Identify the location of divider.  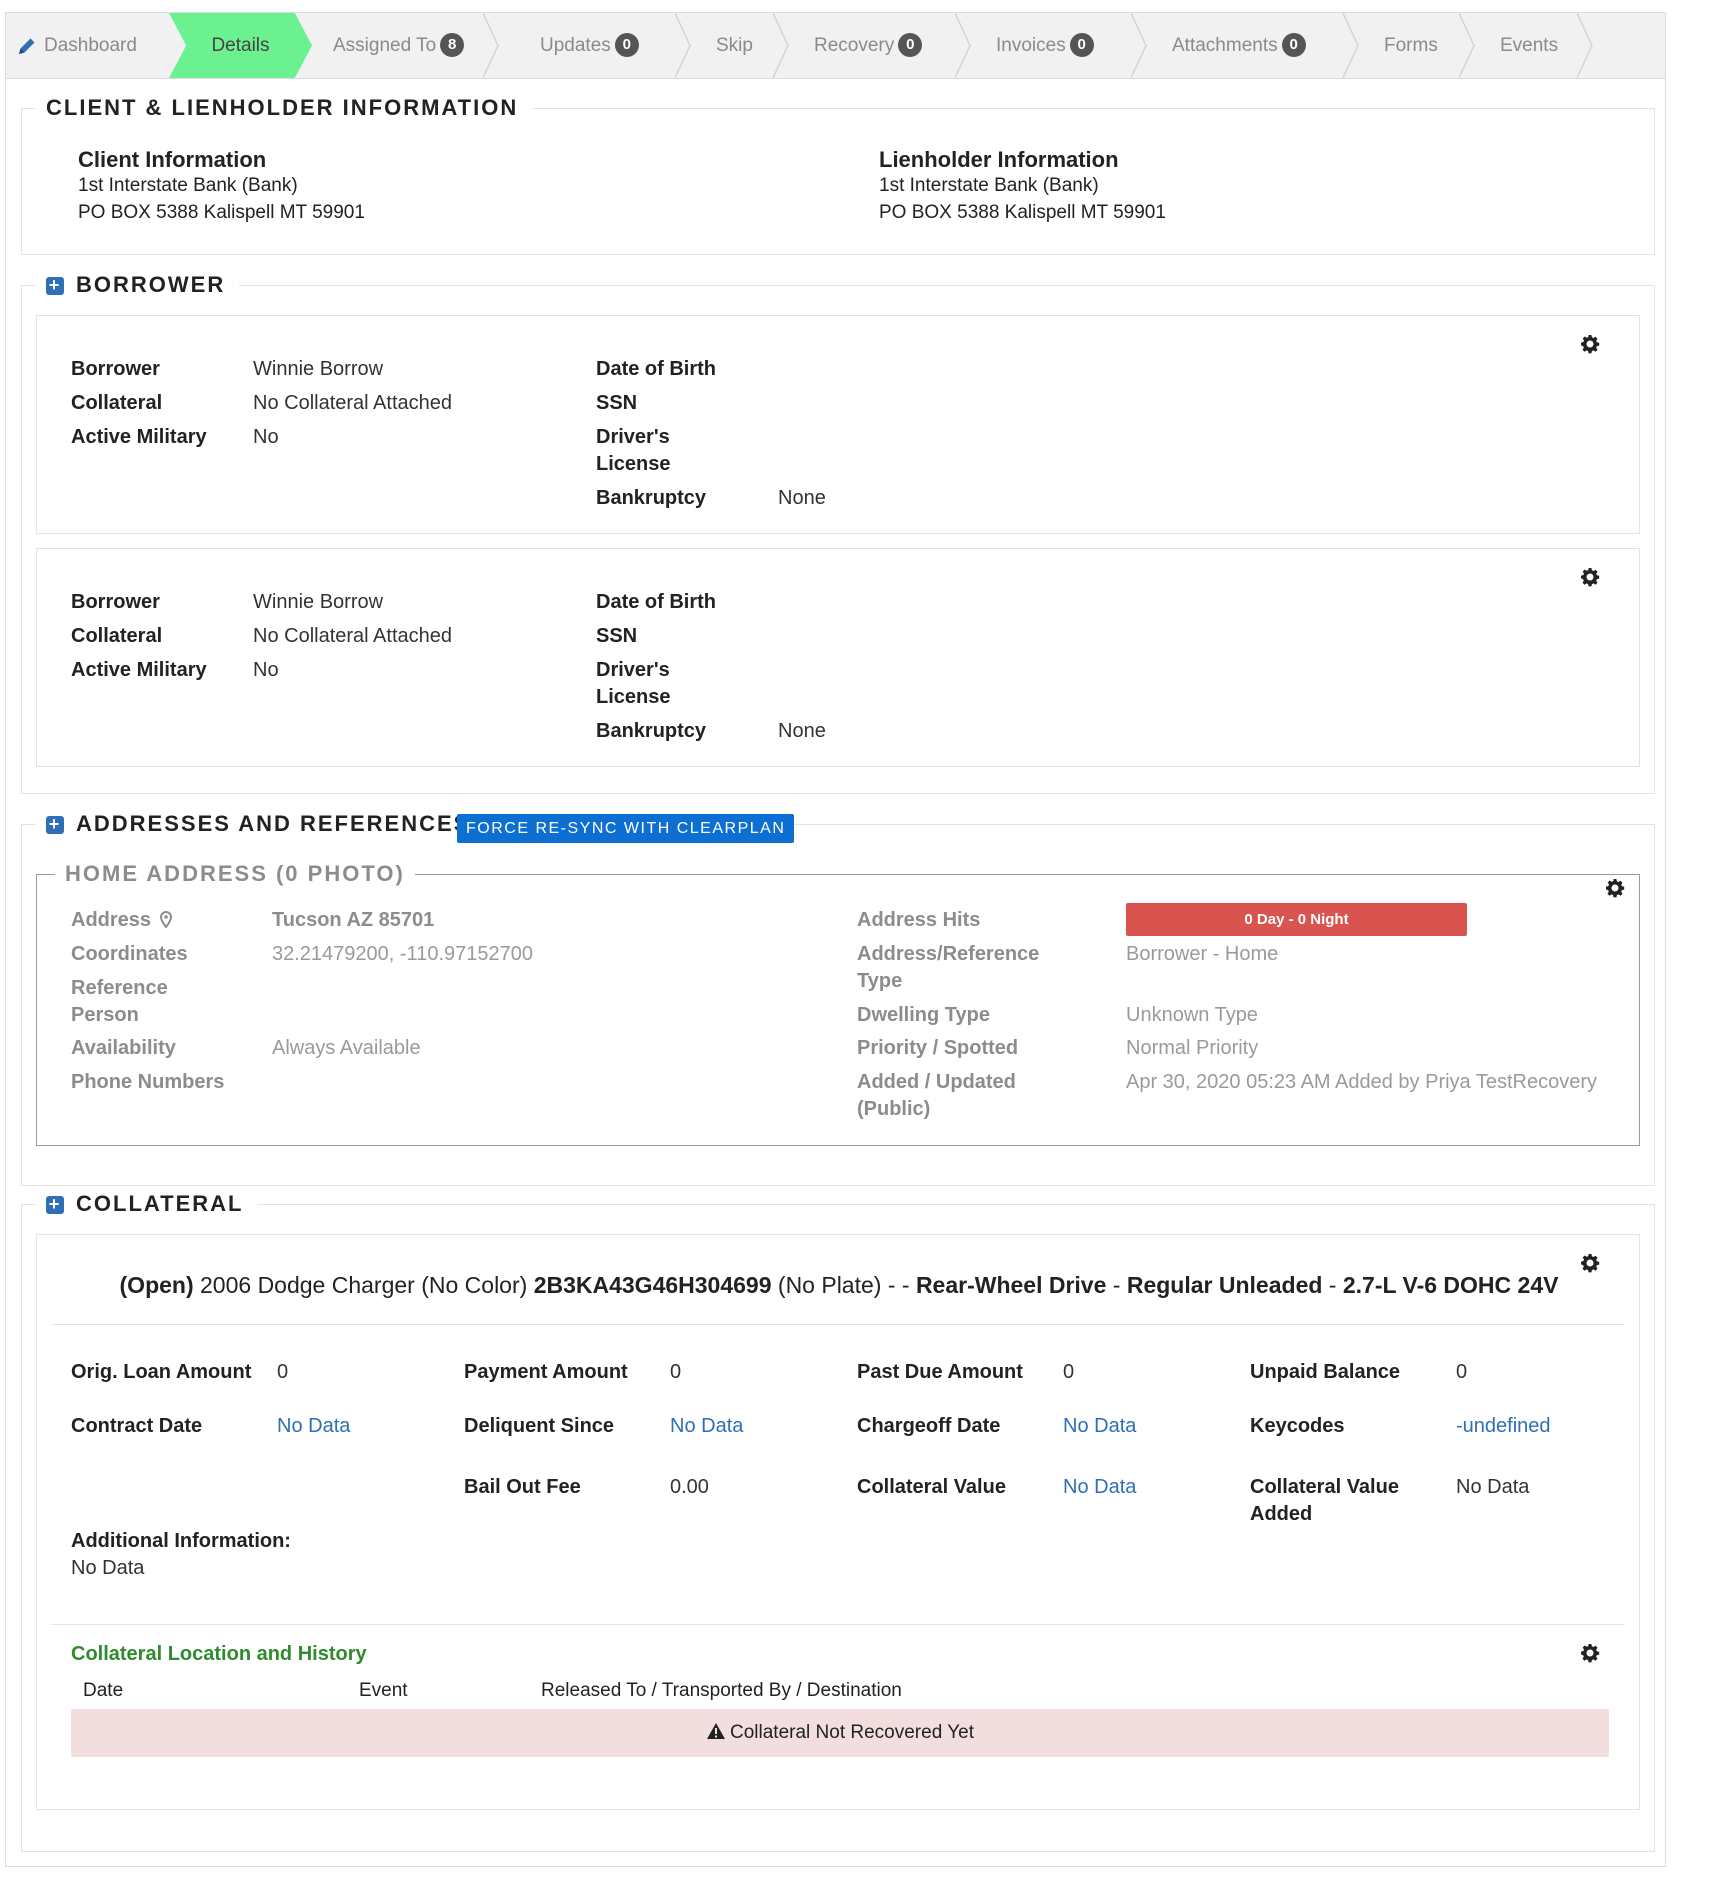
(838, 1624).